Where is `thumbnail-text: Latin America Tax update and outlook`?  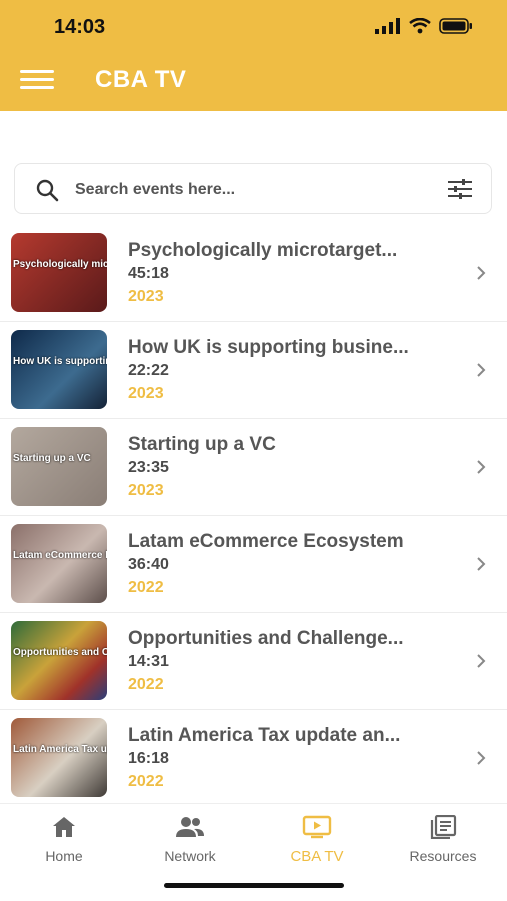
thumbnail-text: Latin America Tax update and outlook is located at coordinates (60, 749).